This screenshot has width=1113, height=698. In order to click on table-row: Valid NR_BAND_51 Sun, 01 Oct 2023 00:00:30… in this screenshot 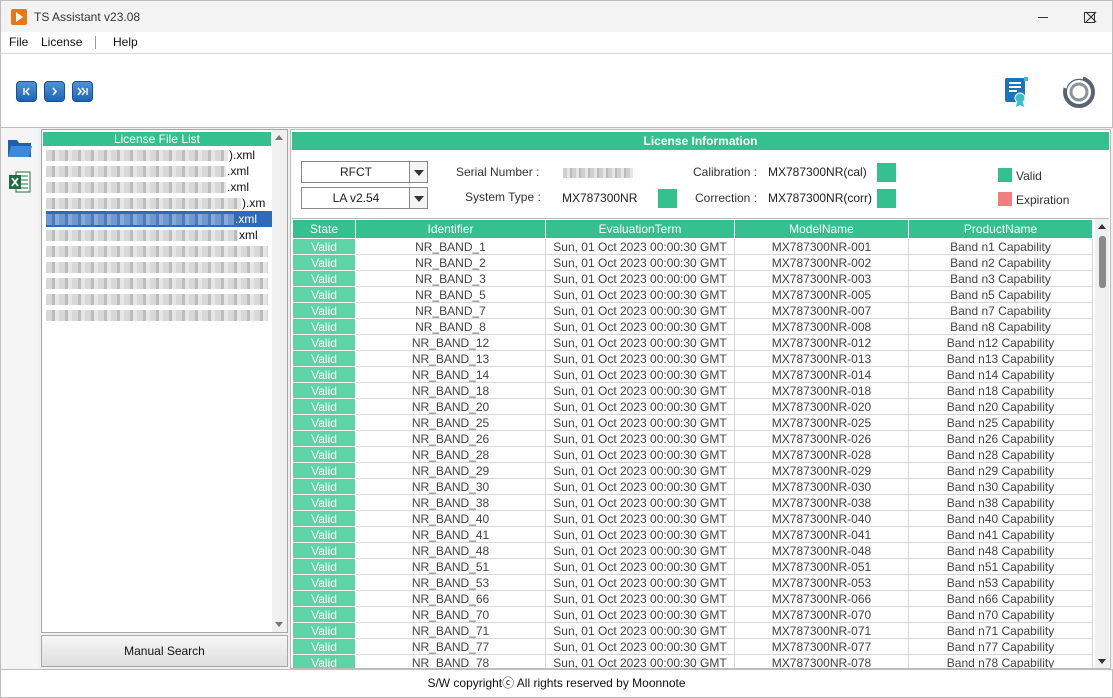, I will do `click(693, 567)`.